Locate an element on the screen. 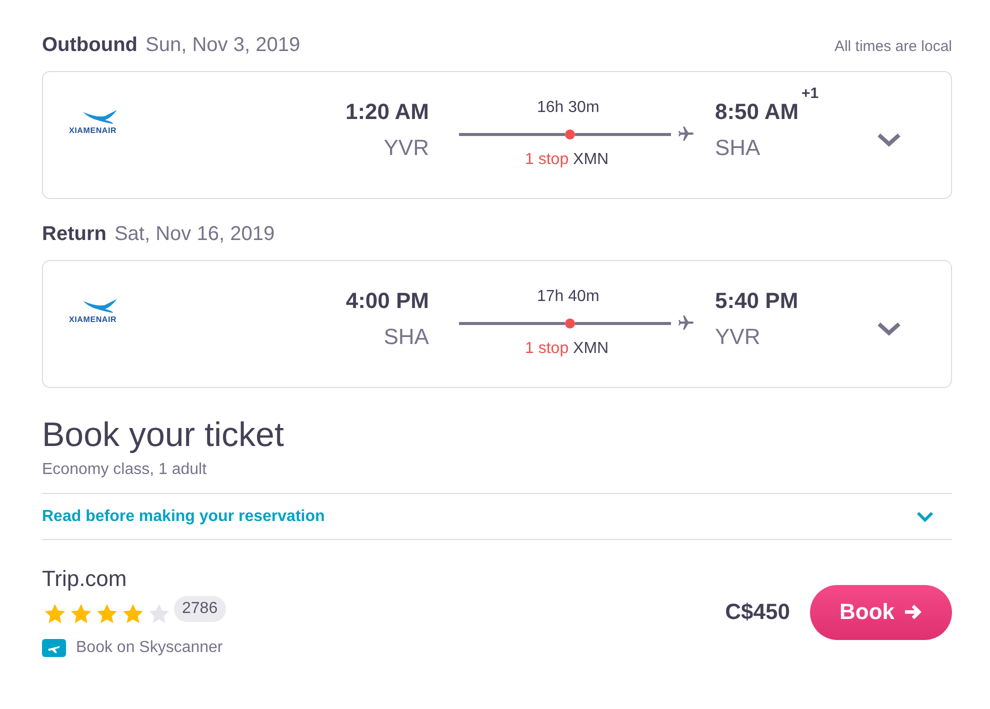  times-note: All times are local is located at coordinates (893, 46).